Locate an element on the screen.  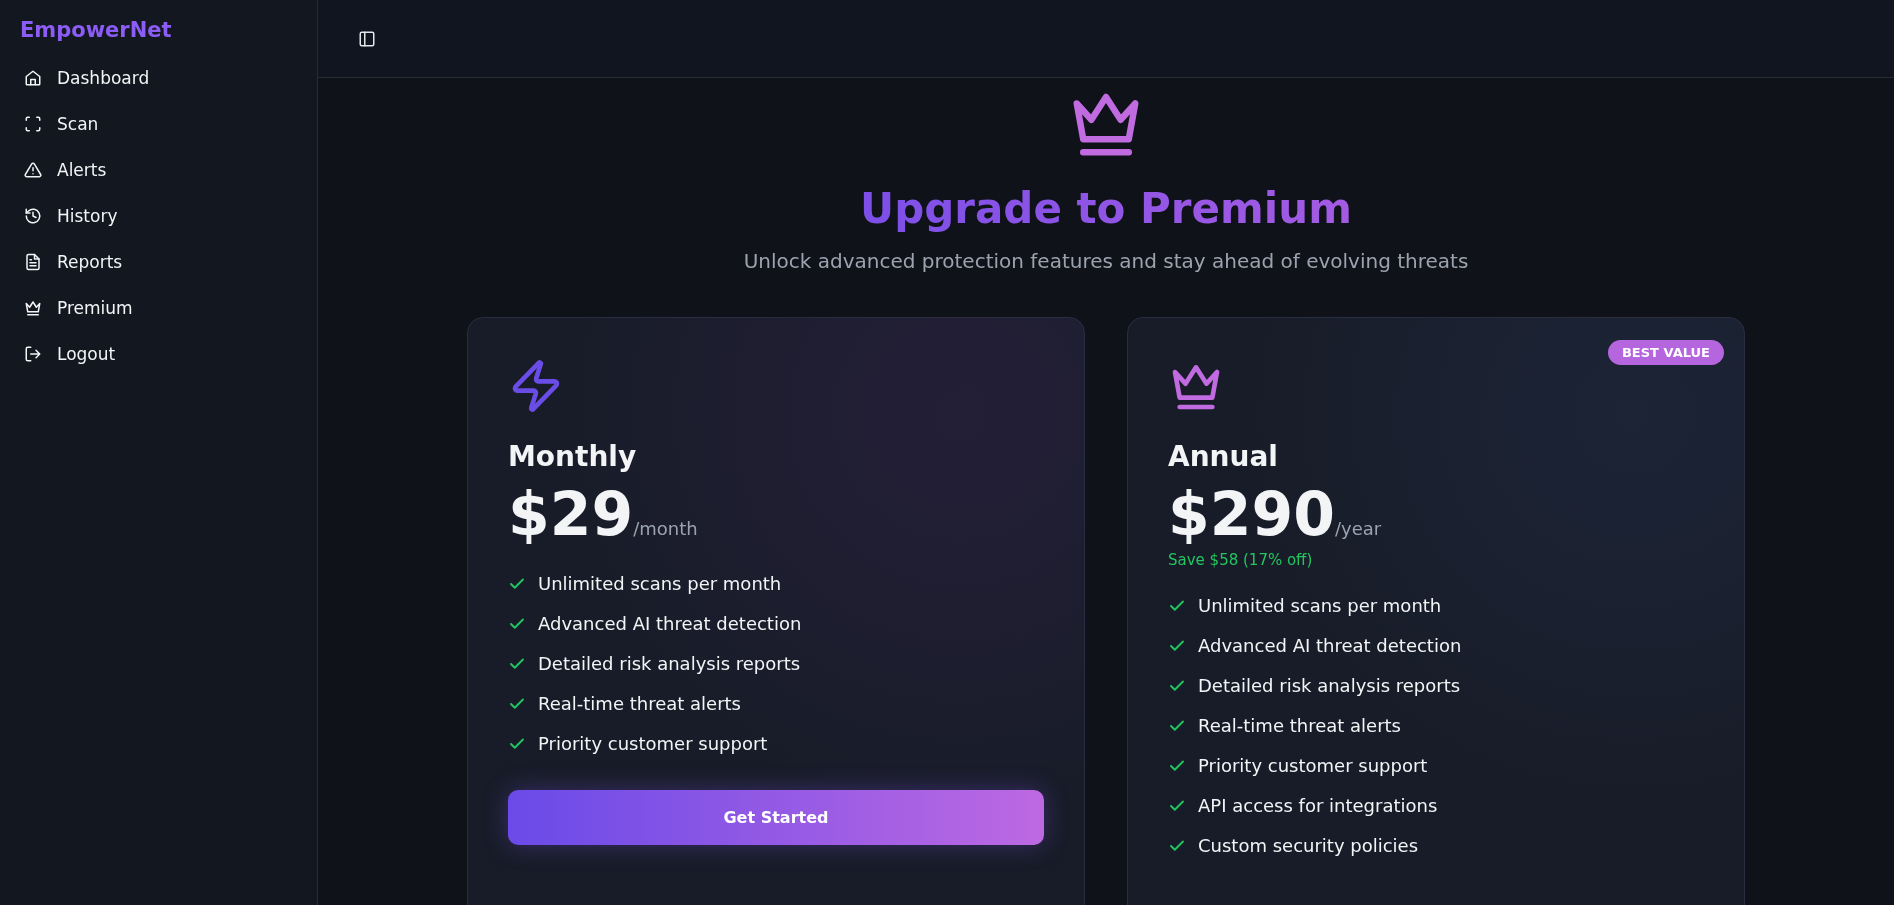
sidebar-item: Logout is located at coordinates (70, 354).